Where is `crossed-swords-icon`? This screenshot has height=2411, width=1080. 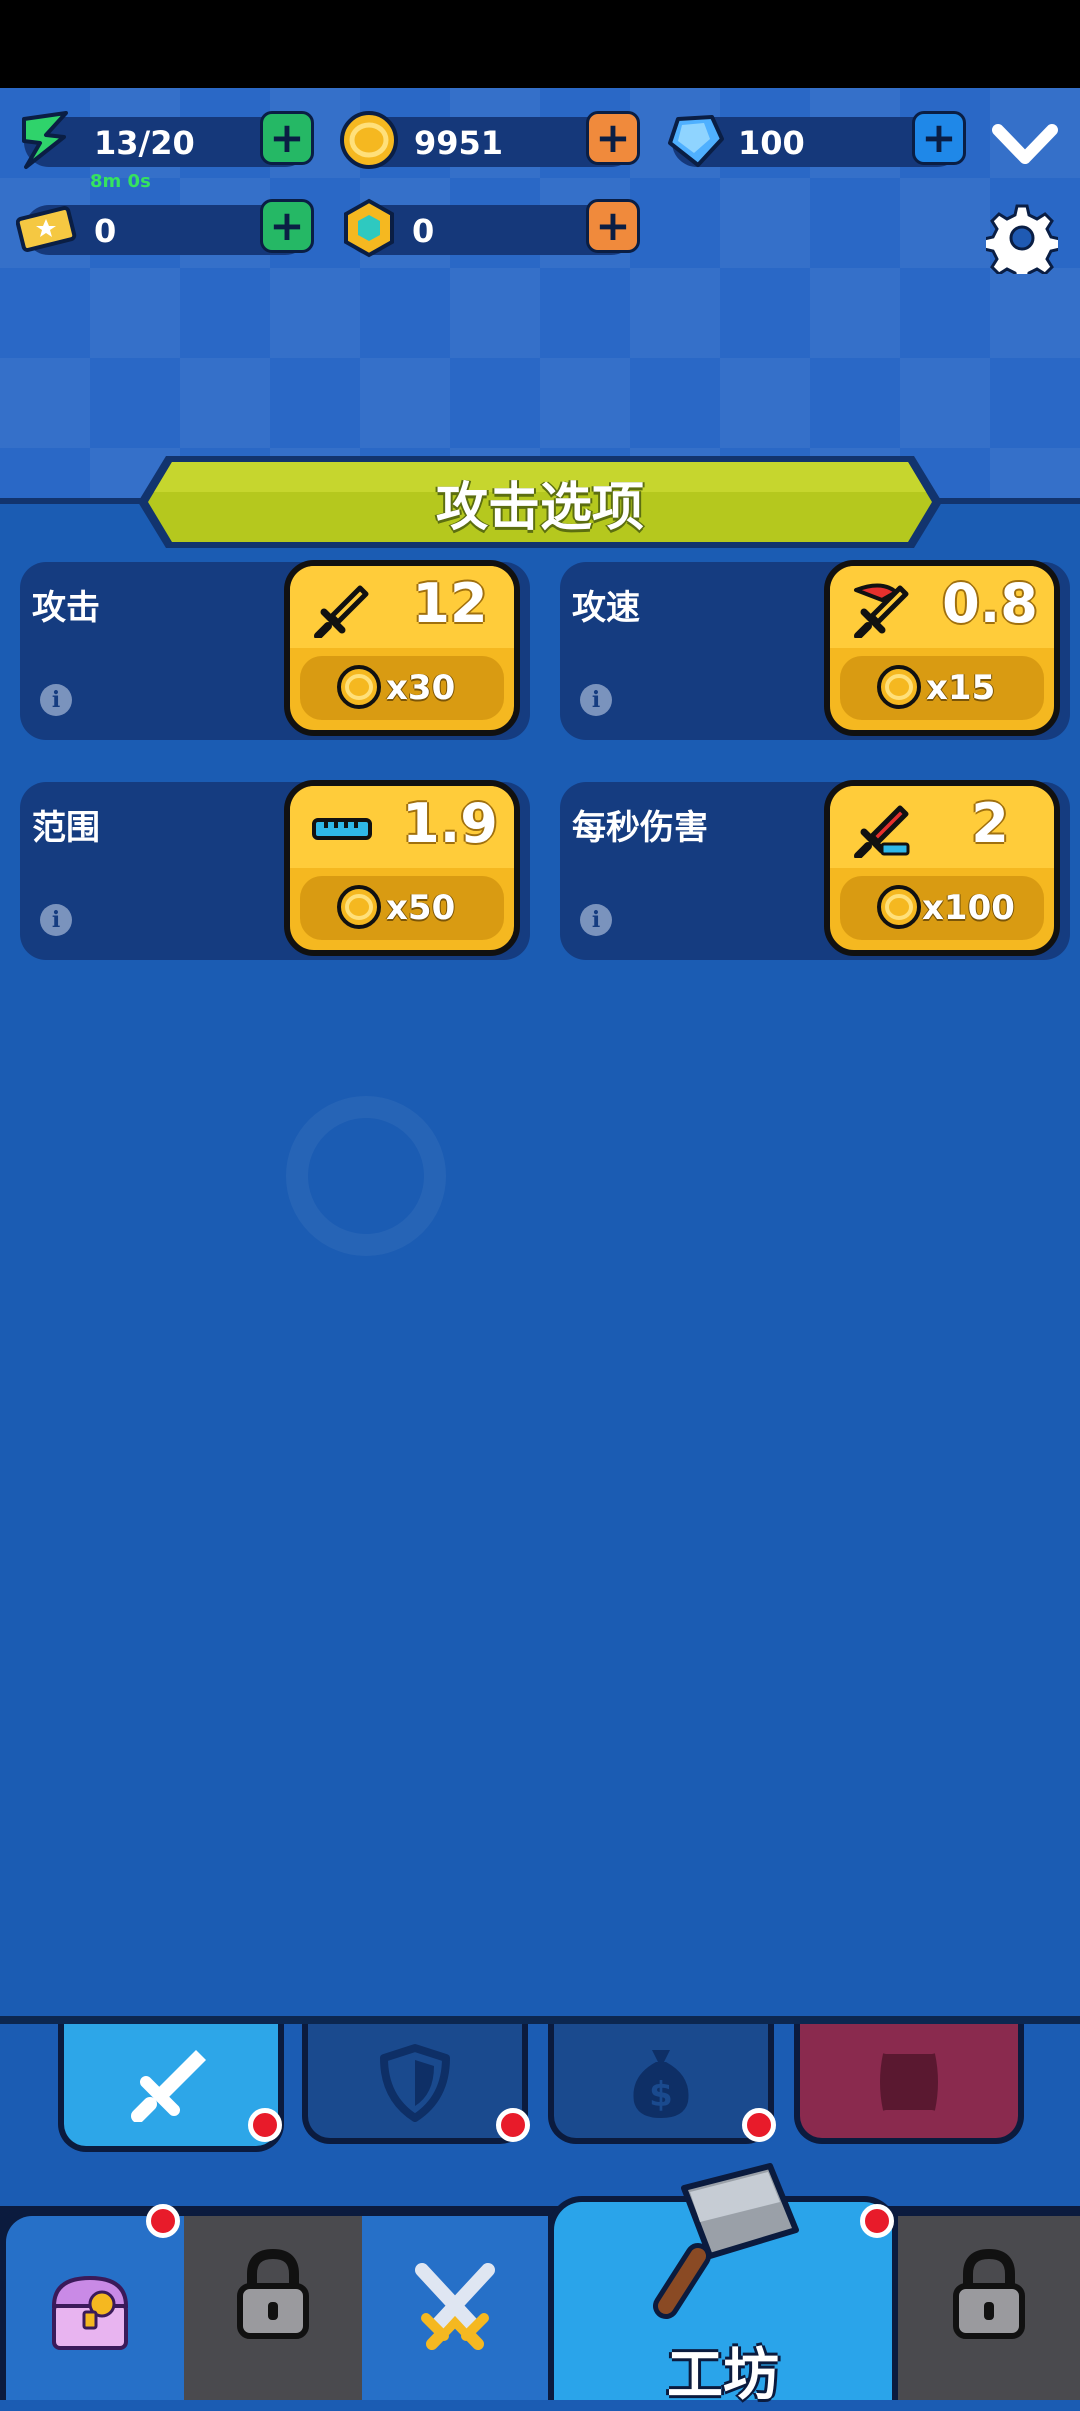 crossed-swords-icon is located at coordinates (455, 2306).